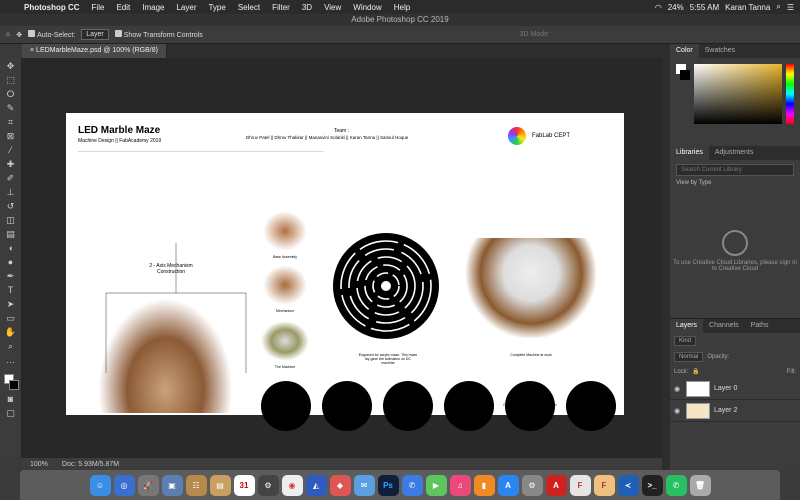 The width and height of the screenshot is (800, 500). Describe the element at coordinates (11, 276) in the screenshot. I see `pen-tool-icon: ✒` at that location.